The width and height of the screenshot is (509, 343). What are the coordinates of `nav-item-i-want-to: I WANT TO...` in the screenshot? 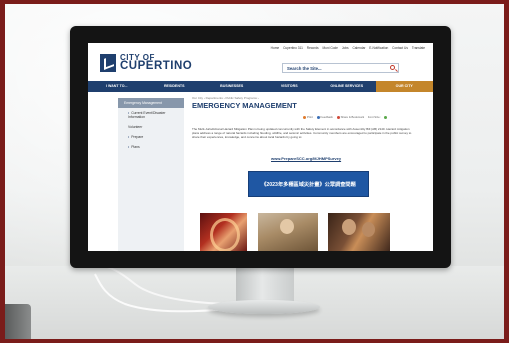 It's located at (117, 86).